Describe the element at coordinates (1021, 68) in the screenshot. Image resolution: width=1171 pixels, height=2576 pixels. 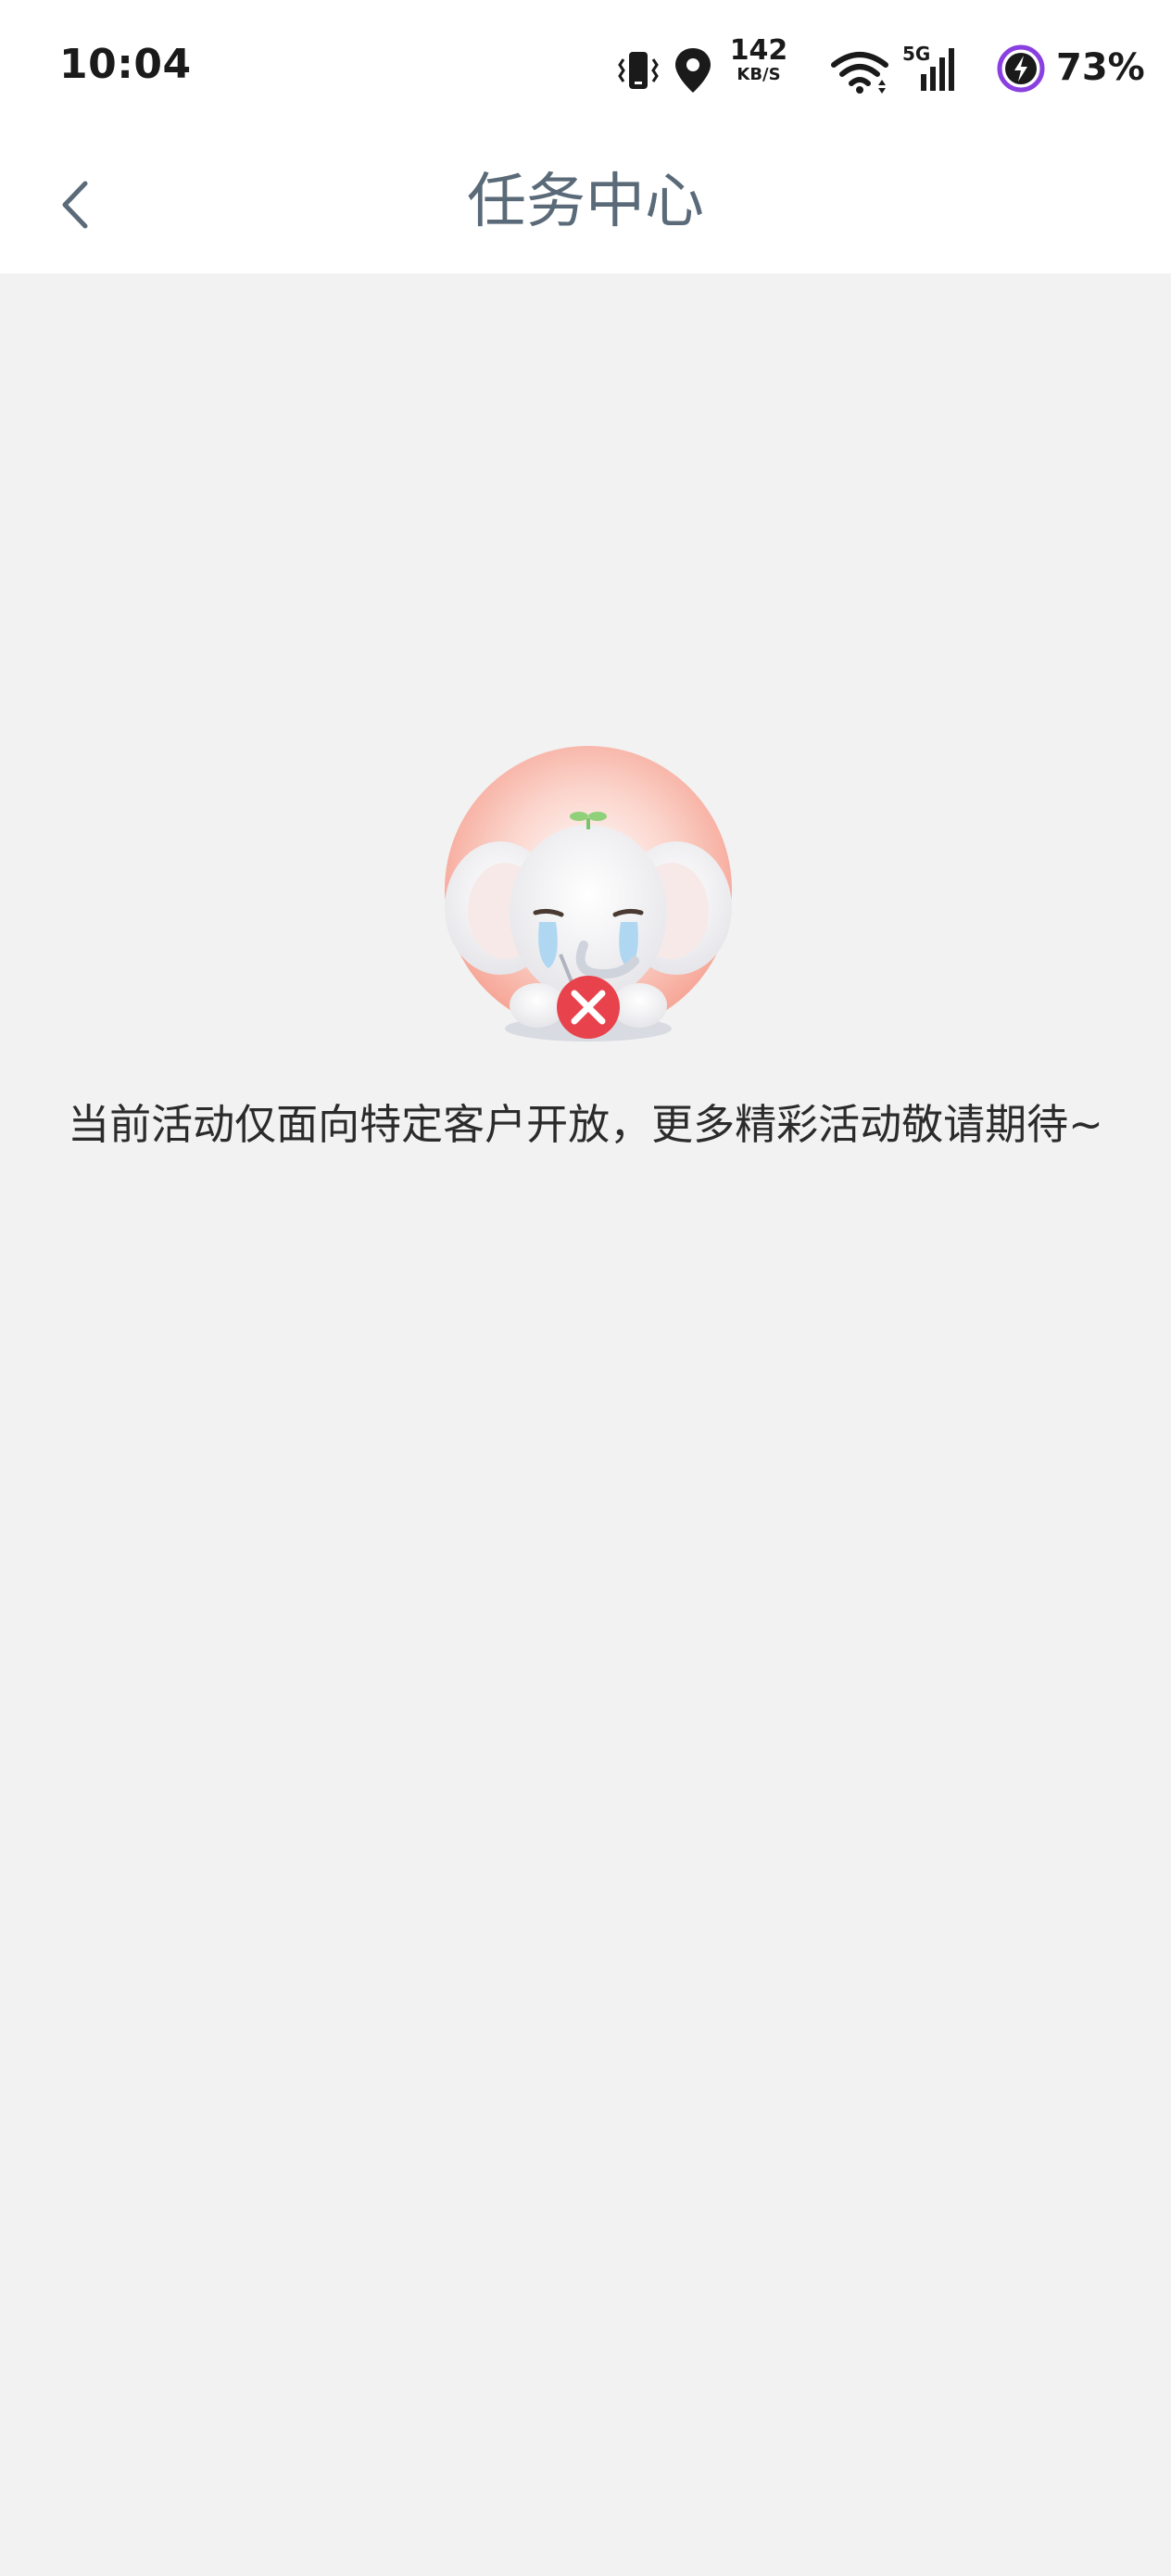
I see `battery-charging-icon` at that location.